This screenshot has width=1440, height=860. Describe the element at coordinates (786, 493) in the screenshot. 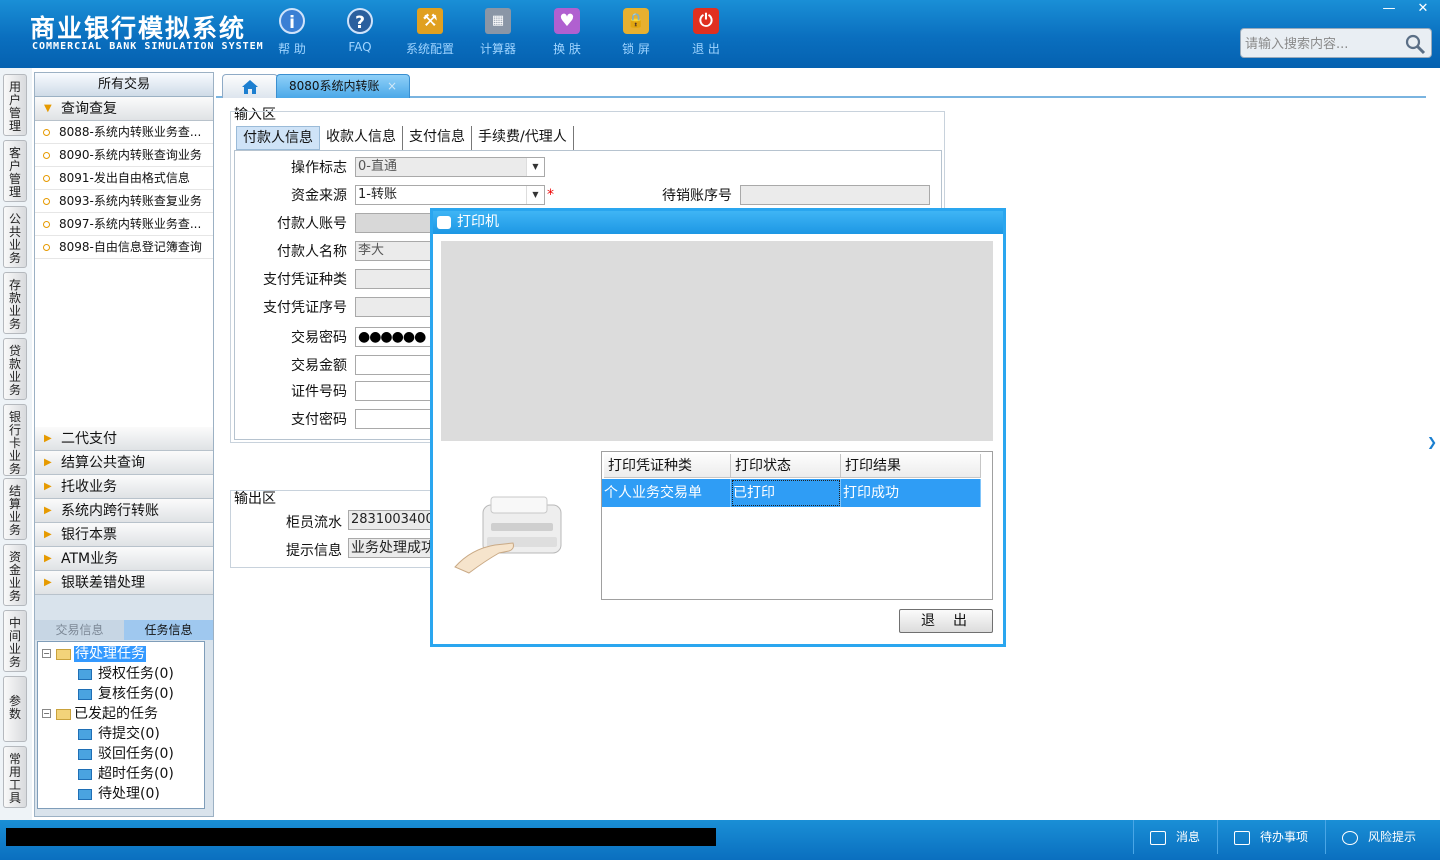

I see `table-cell: 已打印` at that location.